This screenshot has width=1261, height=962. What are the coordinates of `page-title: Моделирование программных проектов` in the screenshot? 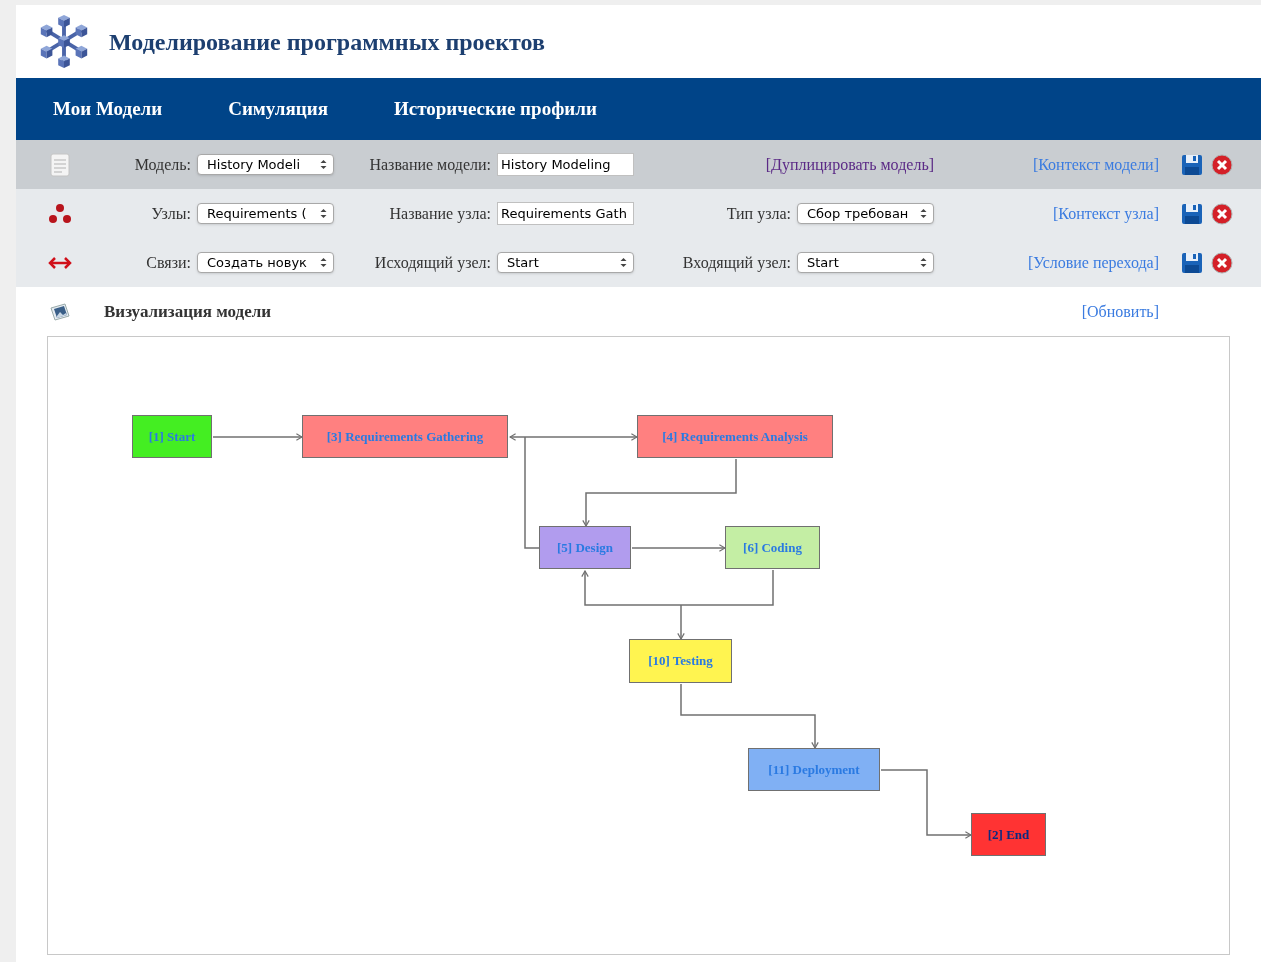 It's located at (327, 42).